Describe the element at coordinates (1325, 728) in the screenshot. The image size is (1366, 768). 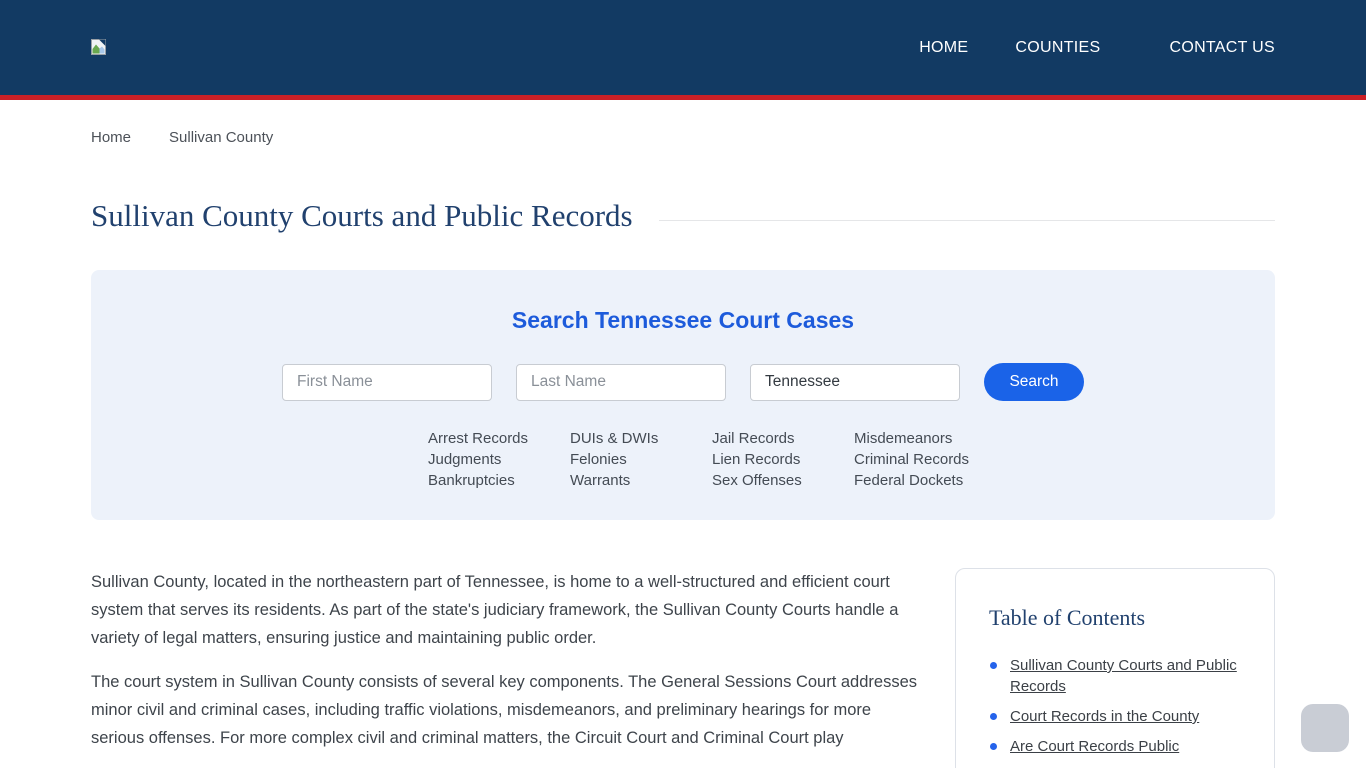
I see `scroll-top-button` at that location.